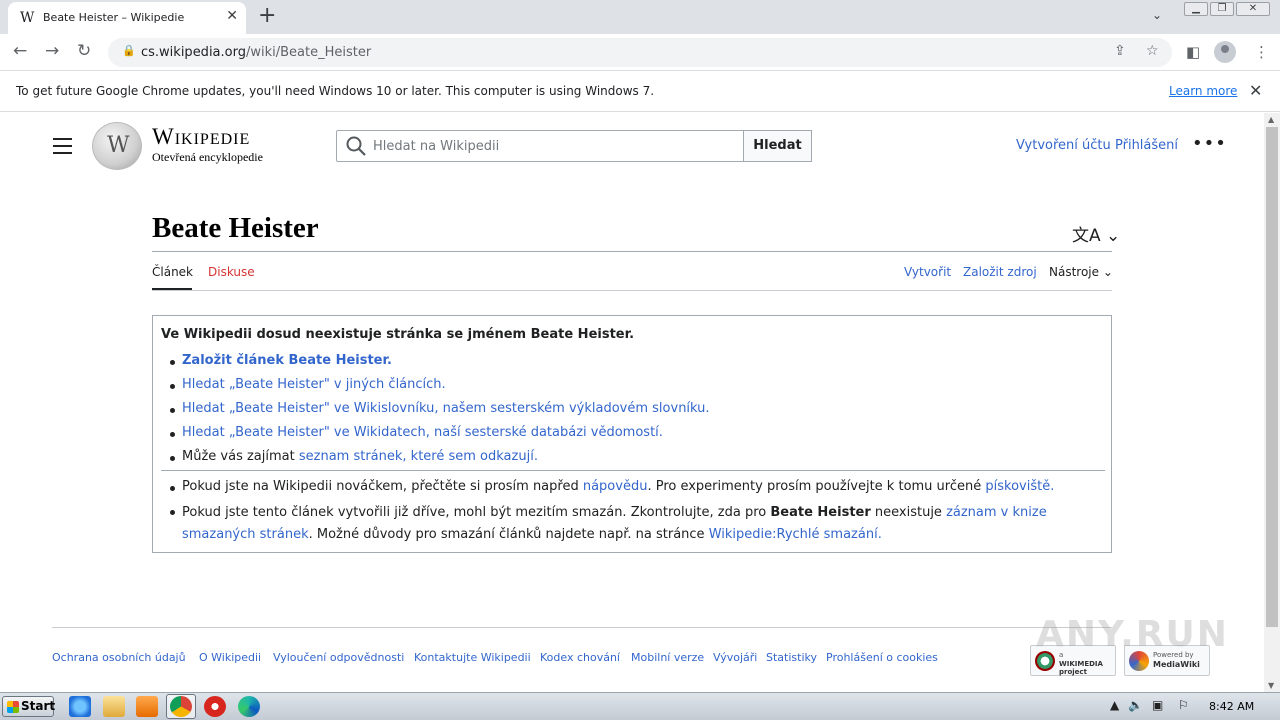 This screenshot has width=1280, height=720. Describe the element at coordinates (181, 706) in the screenshot. I see `chrome-taskbar-button` at that location.